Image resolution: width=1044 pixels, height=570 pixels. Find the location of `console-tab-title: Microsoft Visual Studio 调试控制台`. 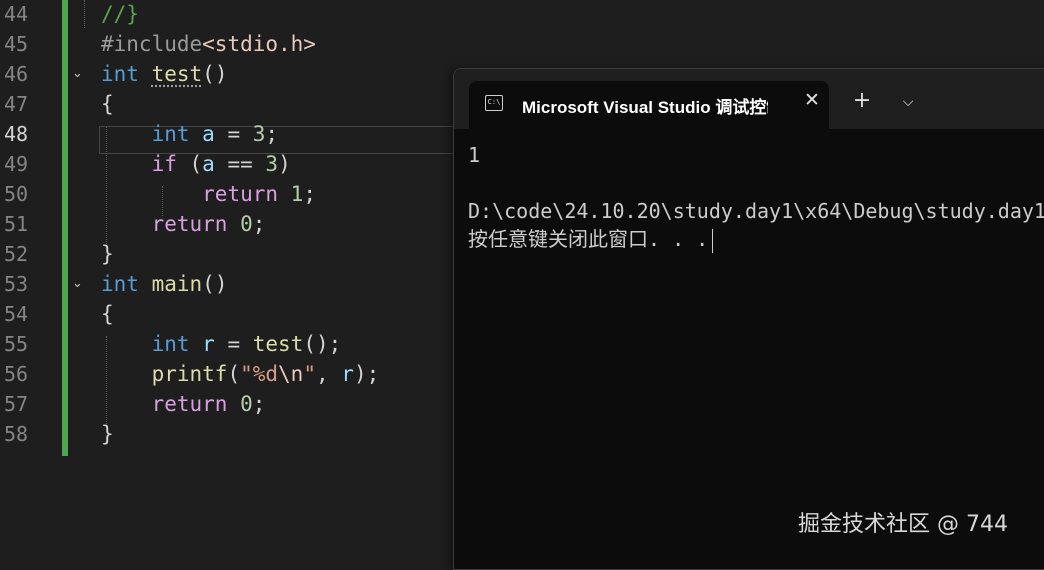

console-tab-title: Microsoft Visual Studio 调试控制台 is located at coordinates (645, 107).